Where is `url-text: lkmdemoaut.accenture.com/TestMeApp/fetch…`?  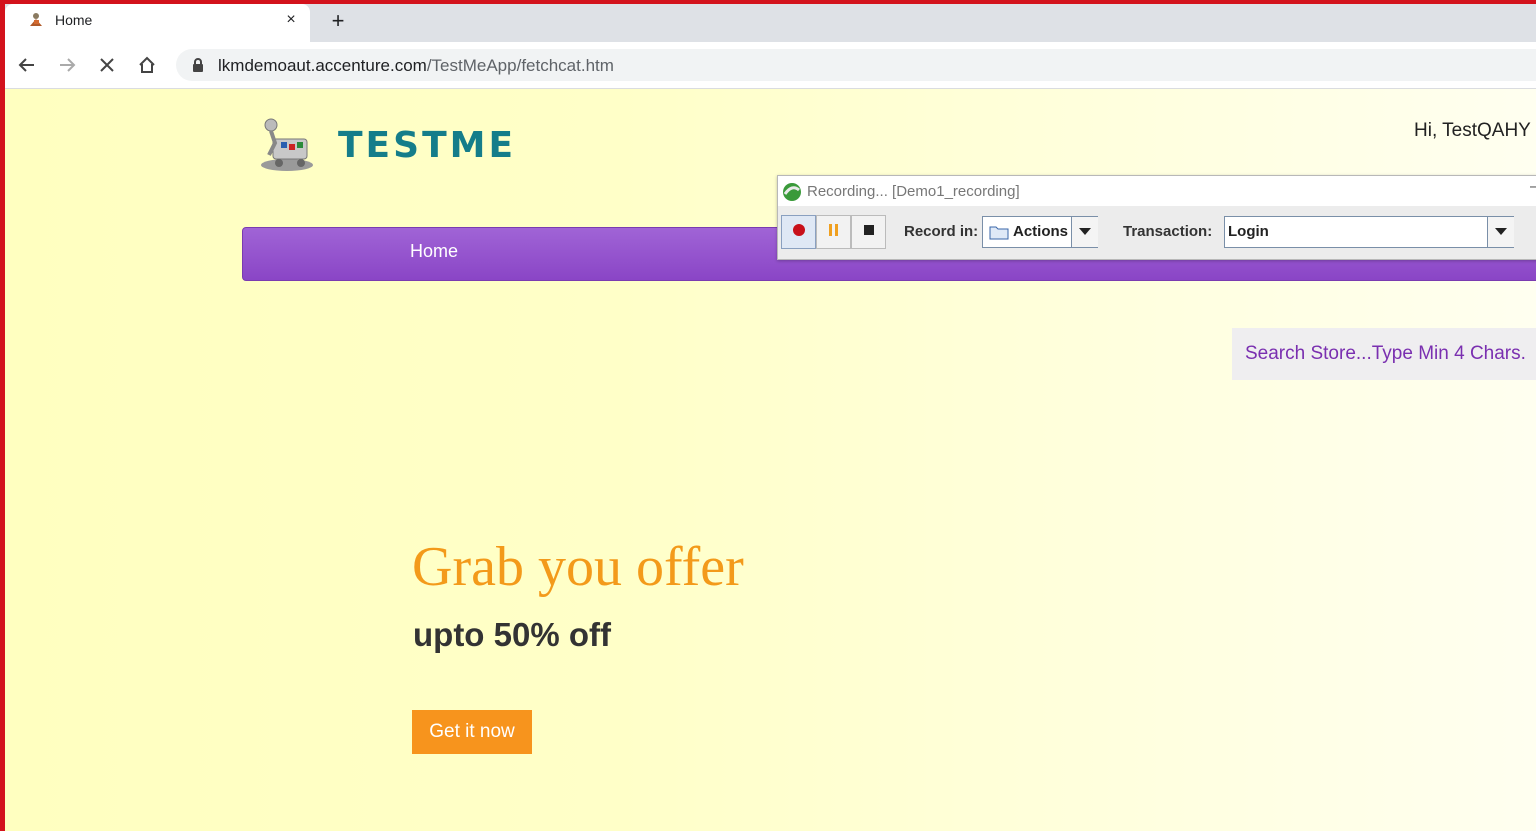
url-text: lkmdemoaut.accenture.com/TestMeApp/fetch… is located at coordinates (416, 66).